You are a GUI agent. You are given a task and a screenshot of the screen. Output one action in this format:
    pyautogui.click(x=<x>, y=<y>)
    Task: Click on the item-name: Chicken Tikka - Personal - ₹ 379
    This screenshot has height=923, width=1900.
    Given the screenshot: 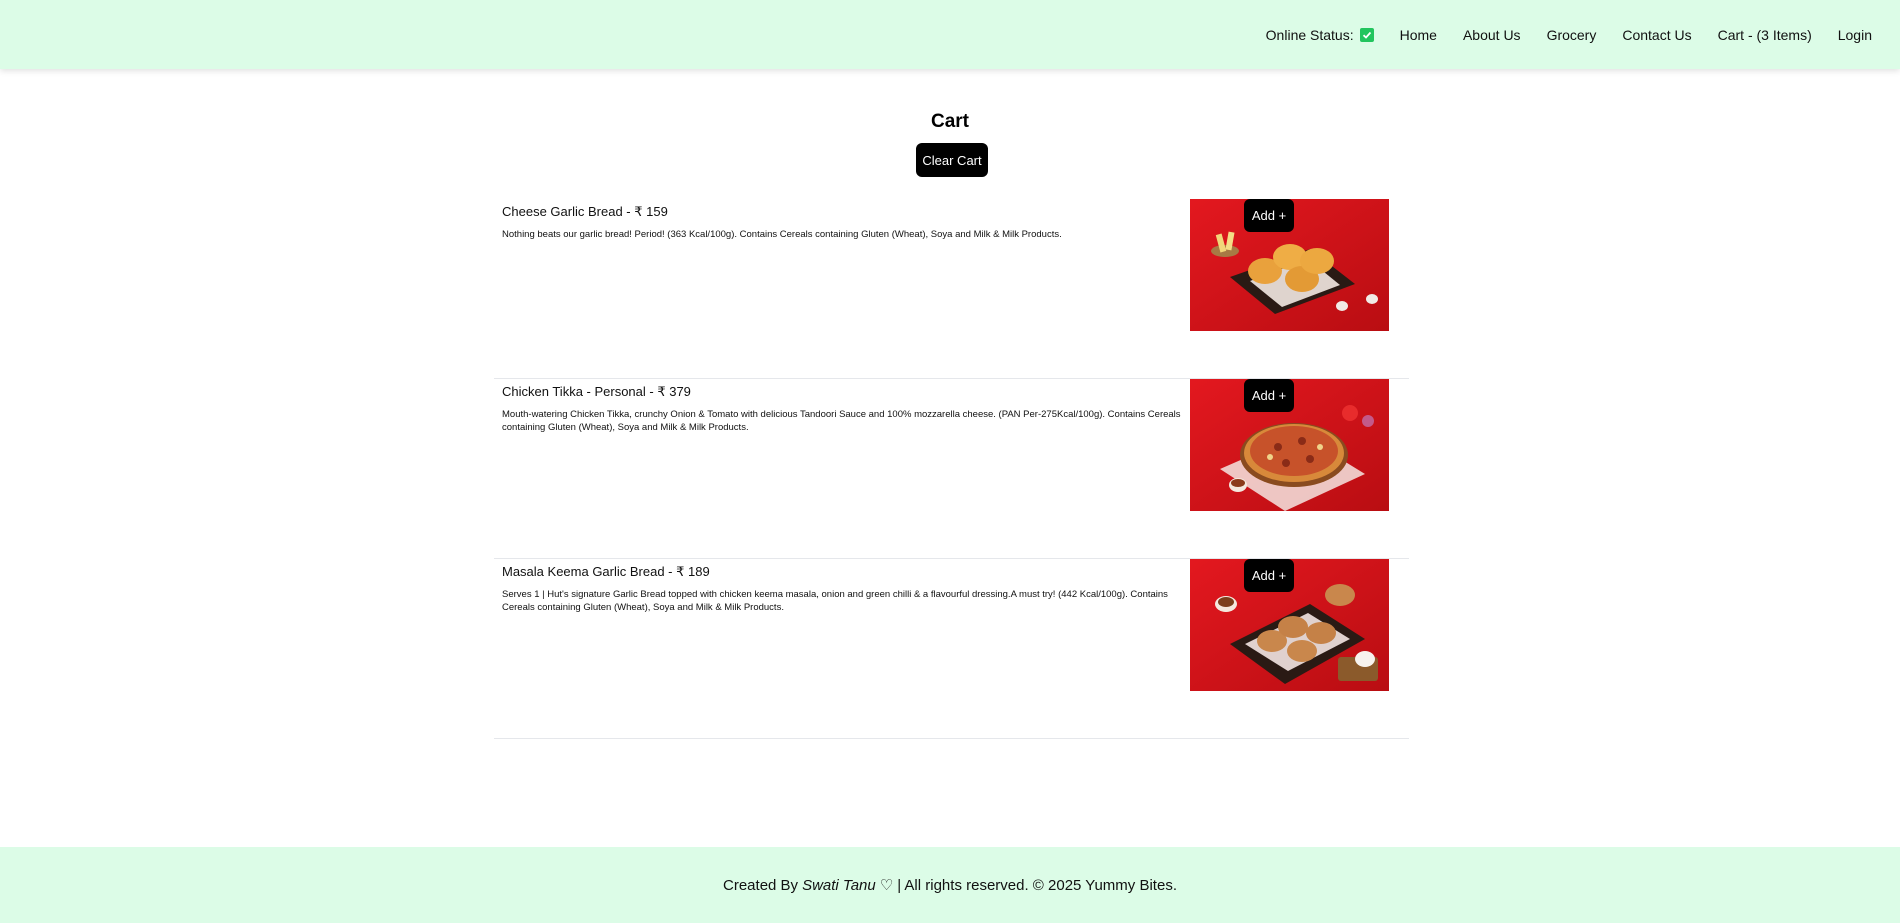 What is the action you would take?
    pyautogui.click(x=596, y=391)
    